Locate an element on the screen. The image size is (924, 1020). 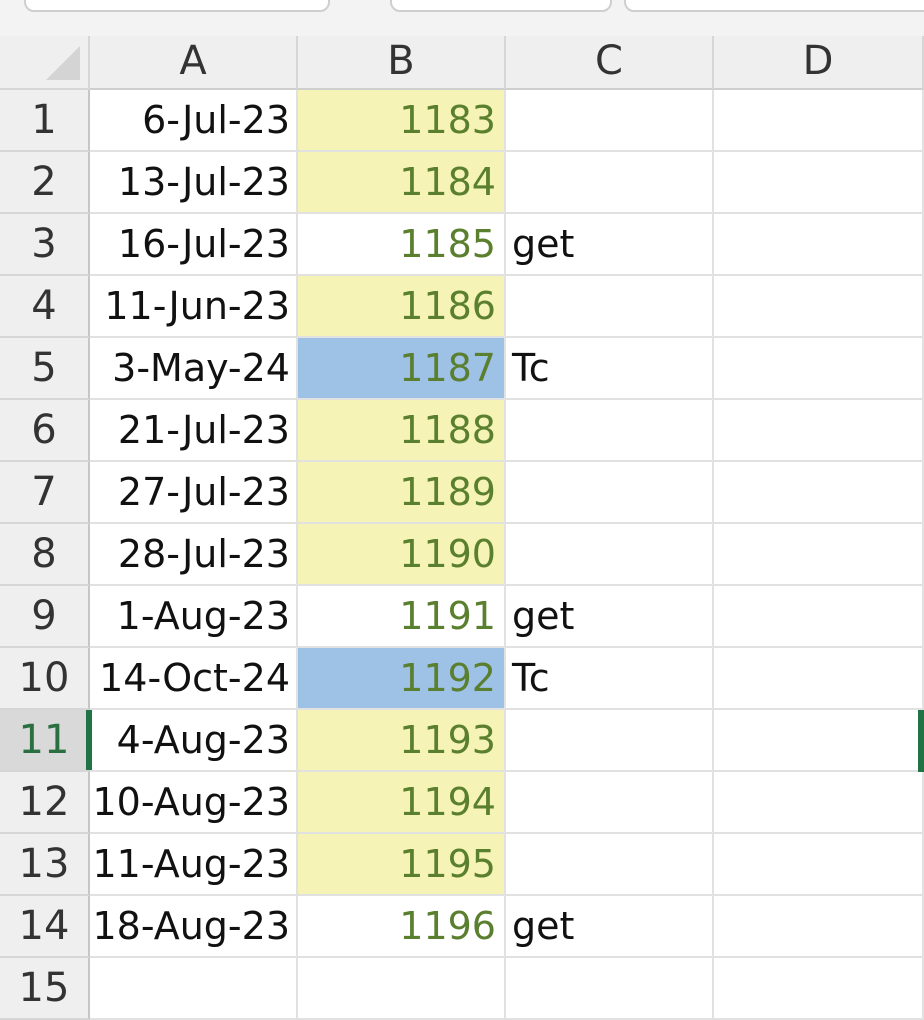
cell-d12 is located at coordinates (819, 803).